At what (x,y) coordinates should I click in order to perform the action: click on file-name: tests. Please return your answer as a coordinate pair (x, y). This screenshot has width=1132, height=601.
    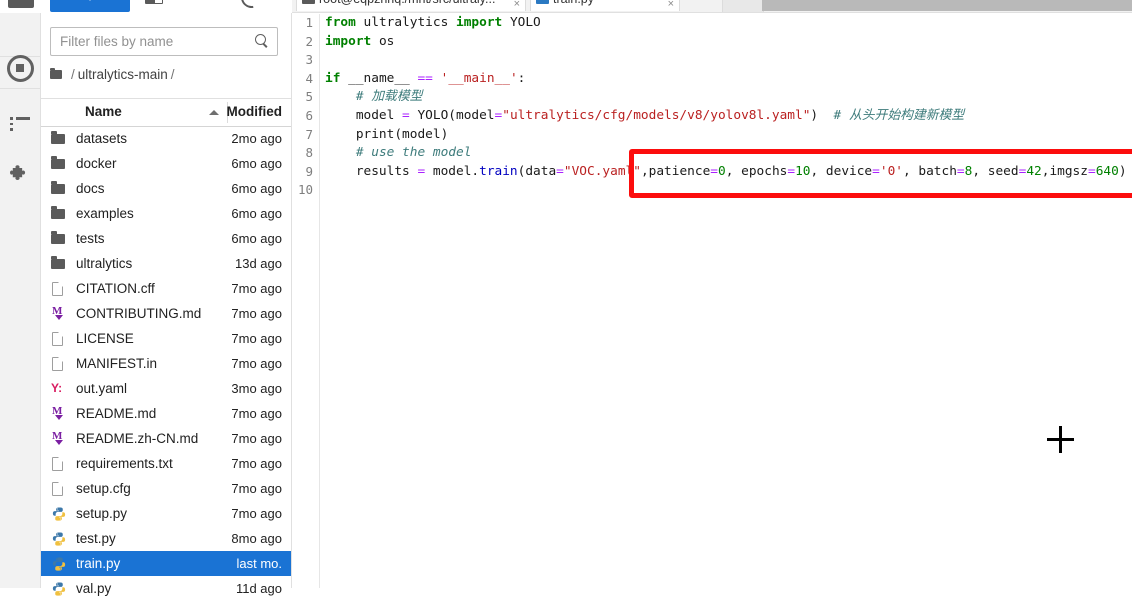
    Looking at the image, I should click on (90, 238).